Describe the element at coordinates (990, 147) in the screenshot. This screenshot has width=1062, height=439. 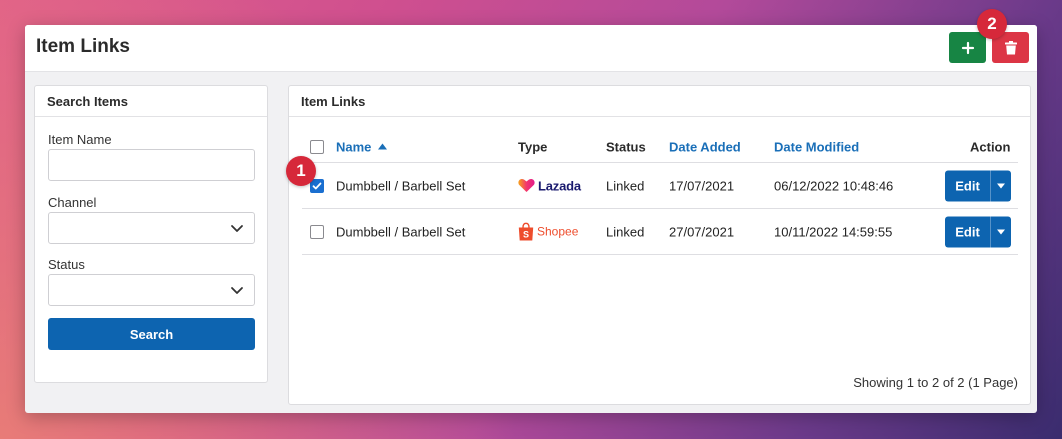
I see `column-header-action: Action` at that location.